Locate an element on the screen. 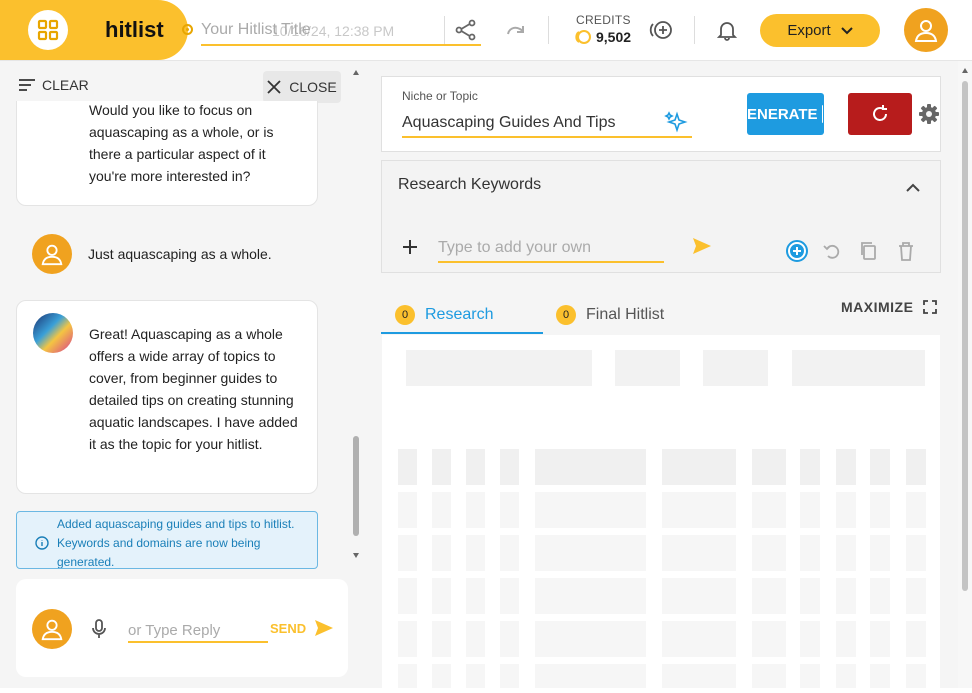  undo-icon is located at coordinates (832, 253).